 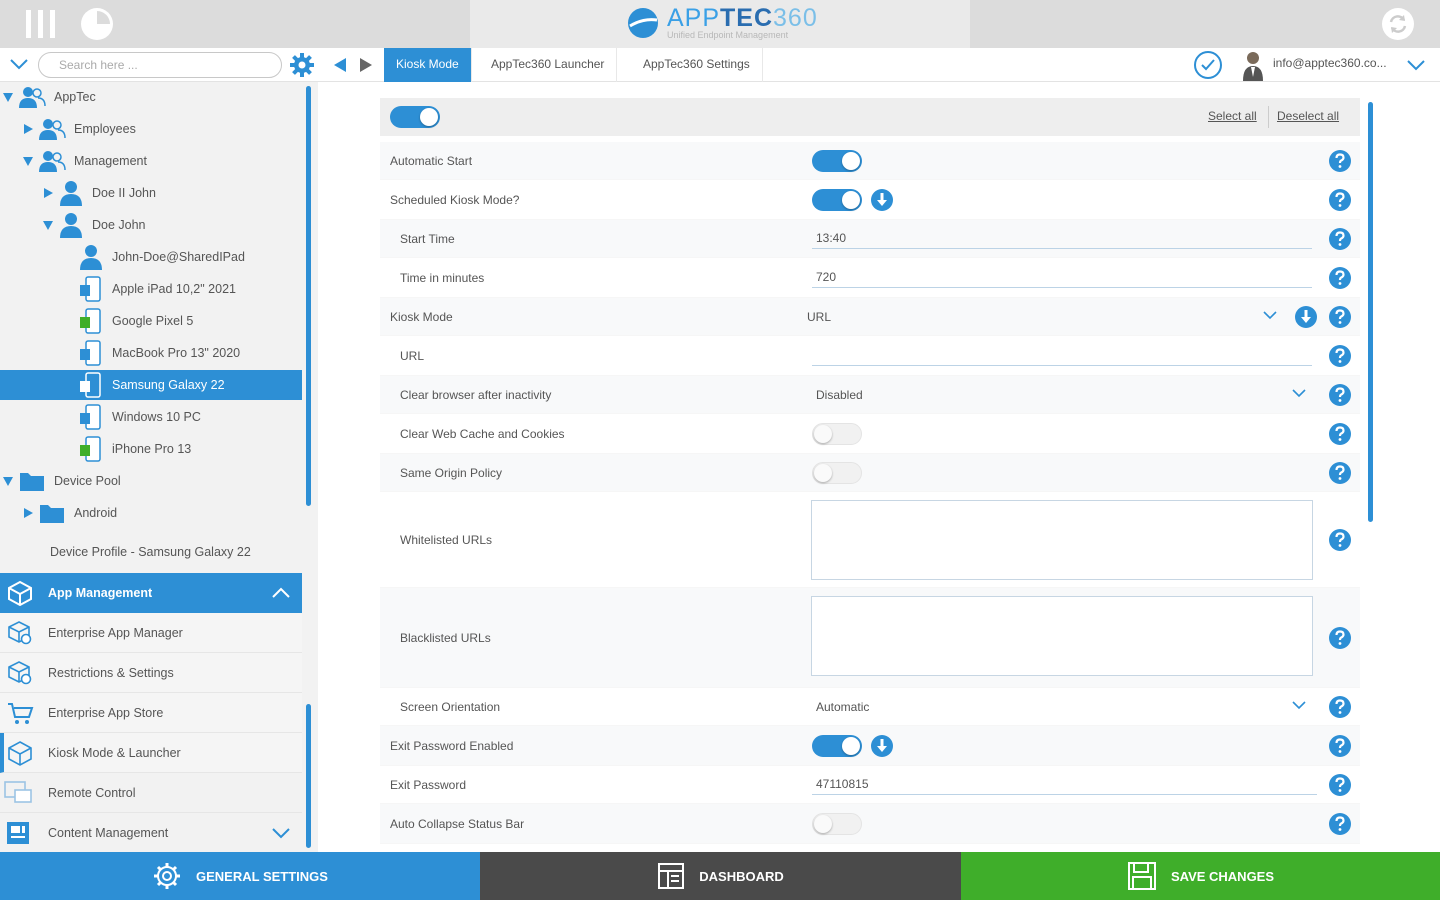 I want to click on group-icon, so click(x=52, y=161).